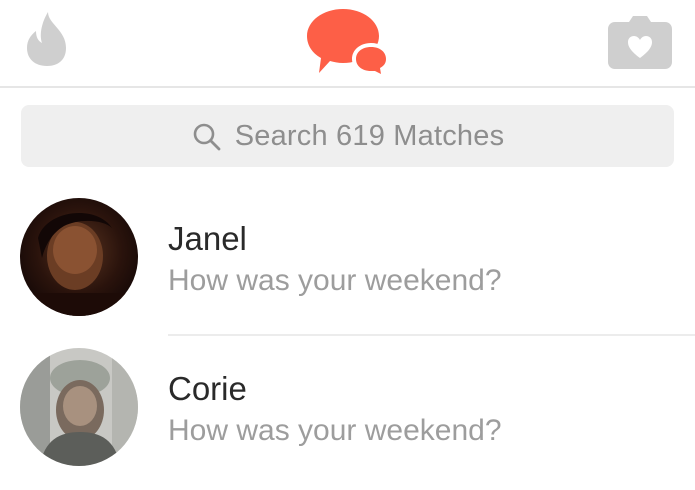 Image resolution: width=695 pixels, height=490 pixels. Describe the element at coordinates (369, 135) in the screenshot. I see `search-placeholder: Search 619 Matches` at that location.